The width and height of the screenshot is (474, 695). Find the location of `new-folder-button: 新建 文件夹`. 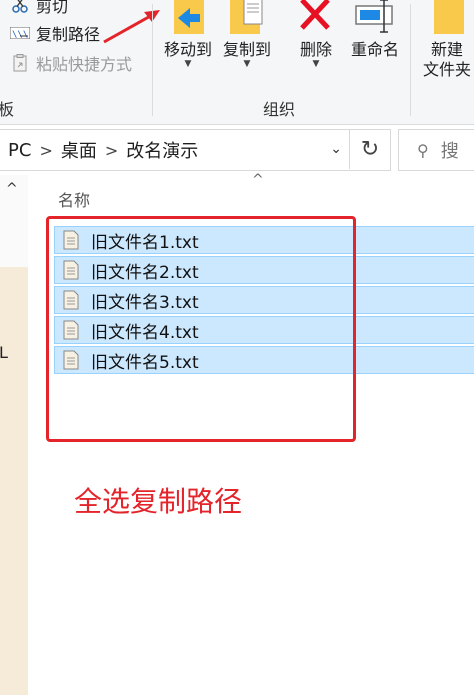

new-folder-button: 新建 文件夹 is located at coordinates (447, 40).